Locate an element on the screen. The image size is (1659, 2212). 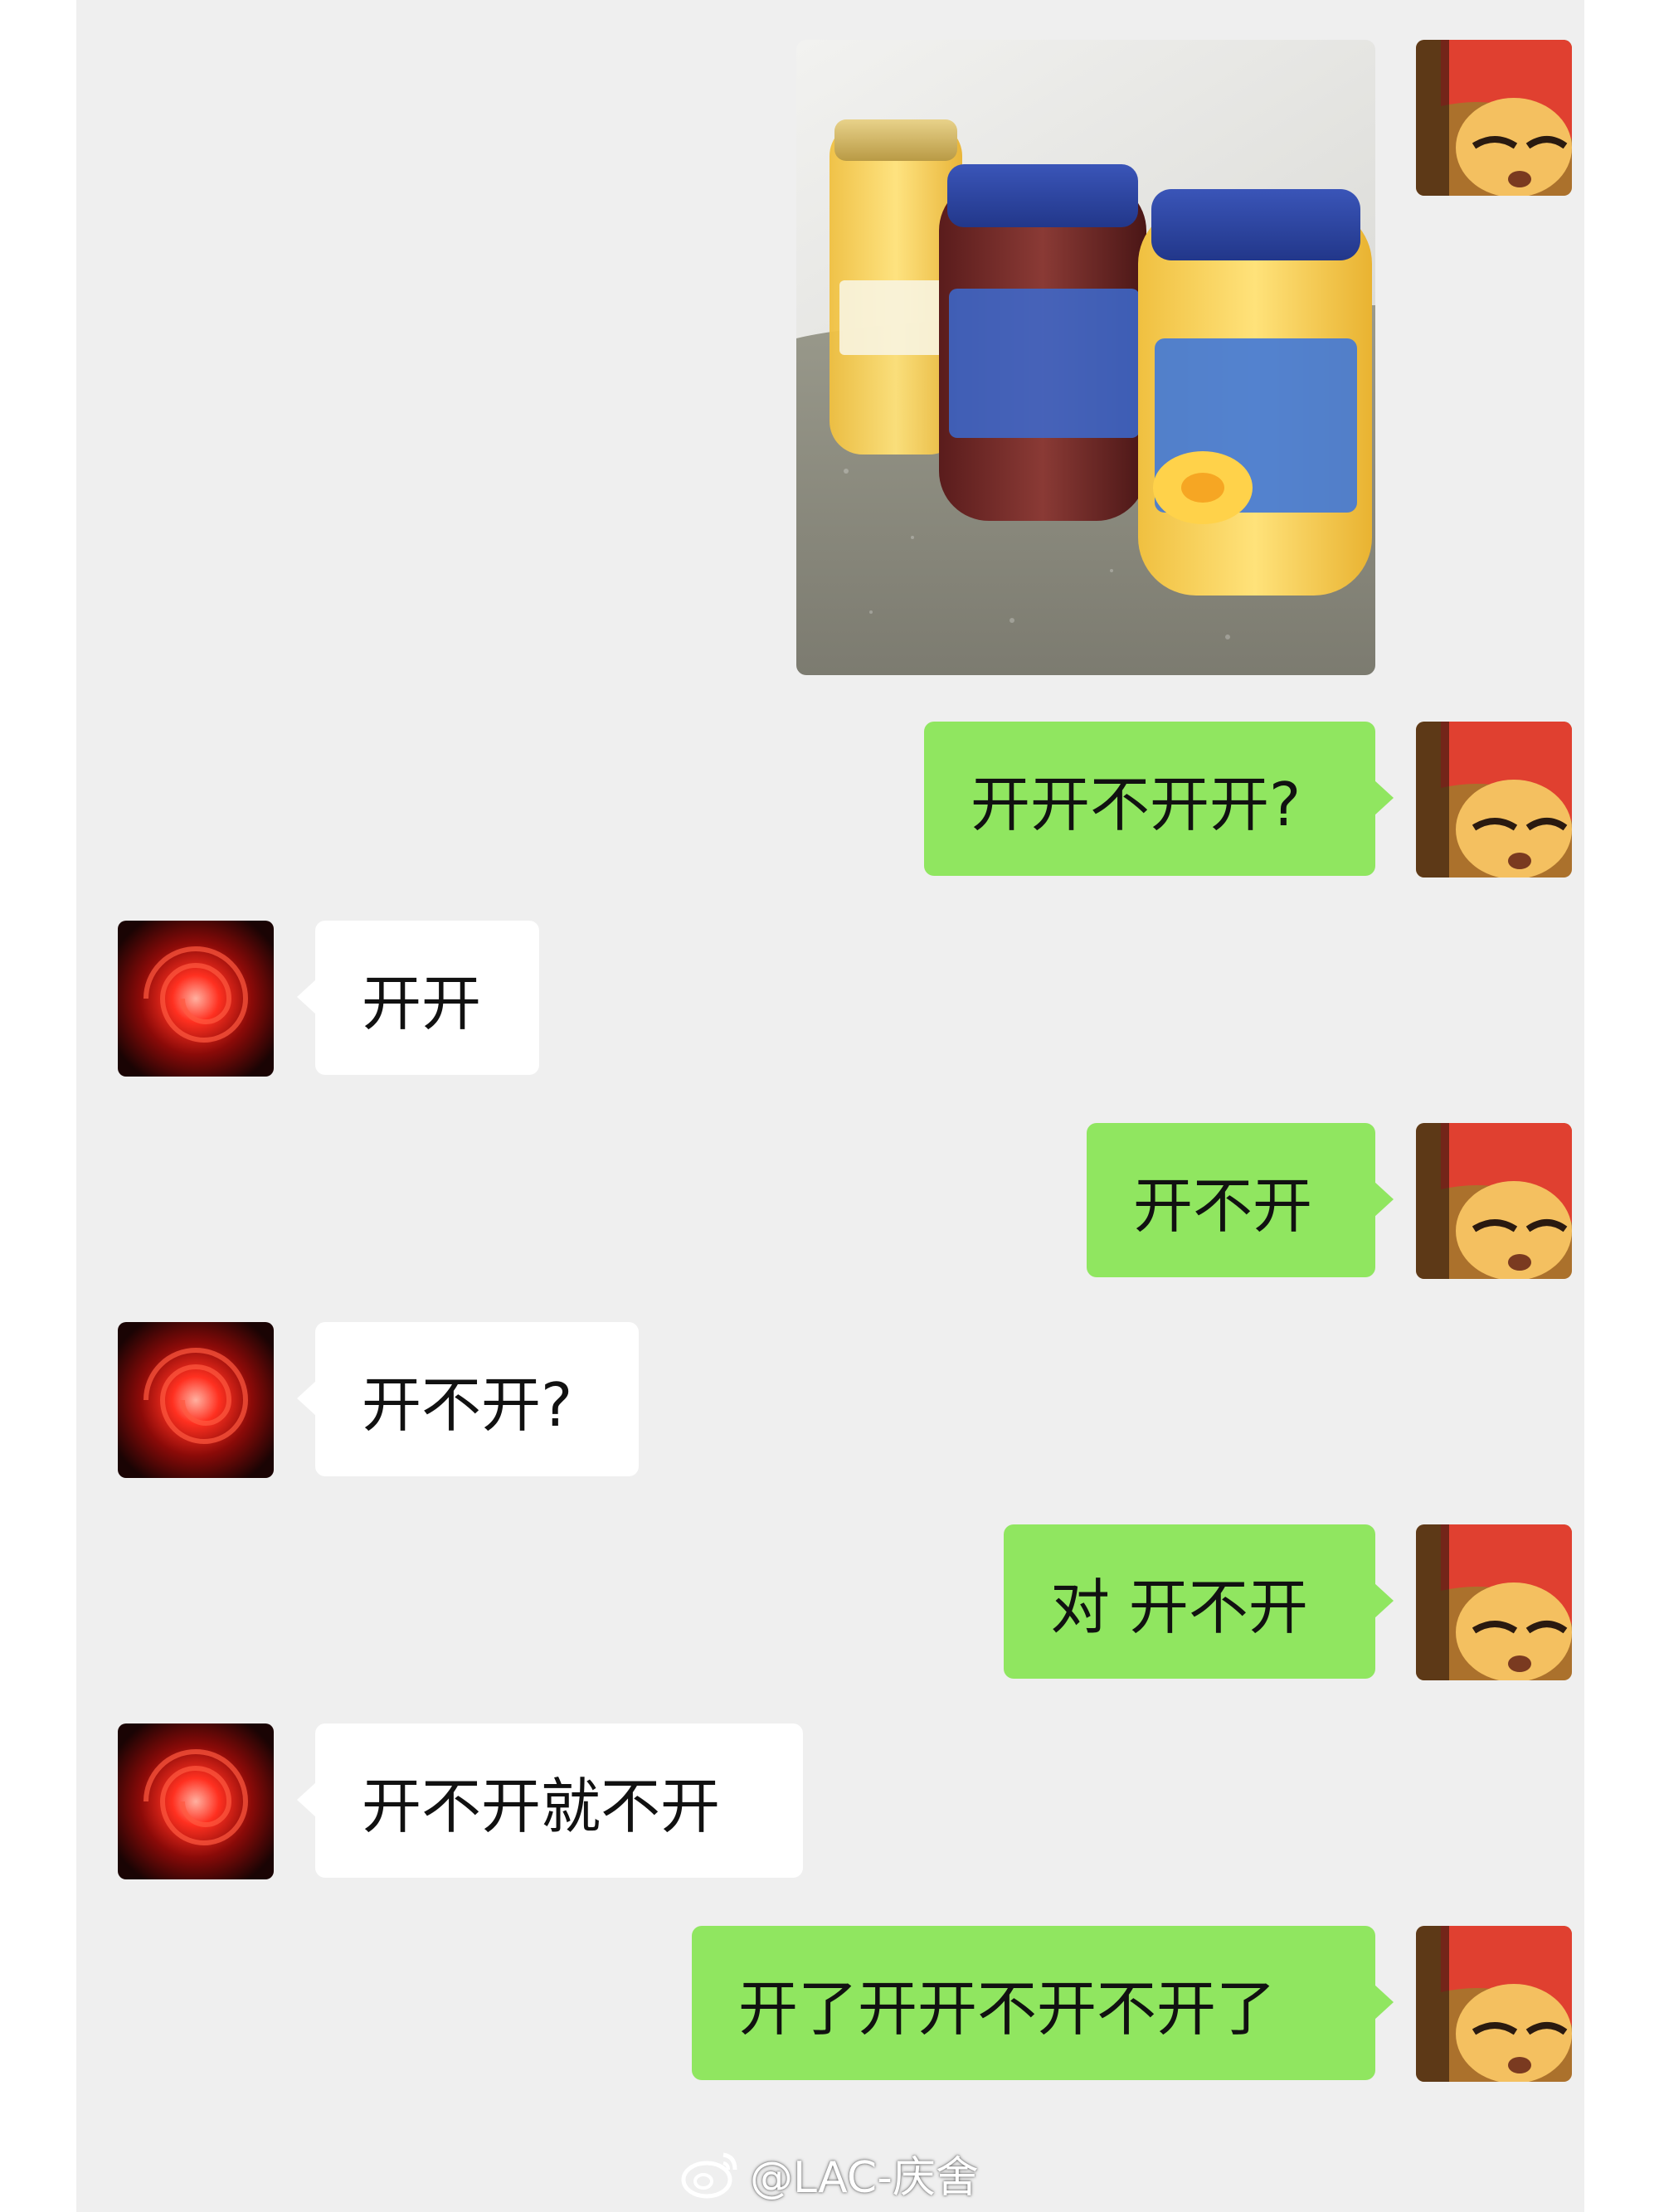
message-text: 开不开就不开 is located at coordinates (541, 1806).